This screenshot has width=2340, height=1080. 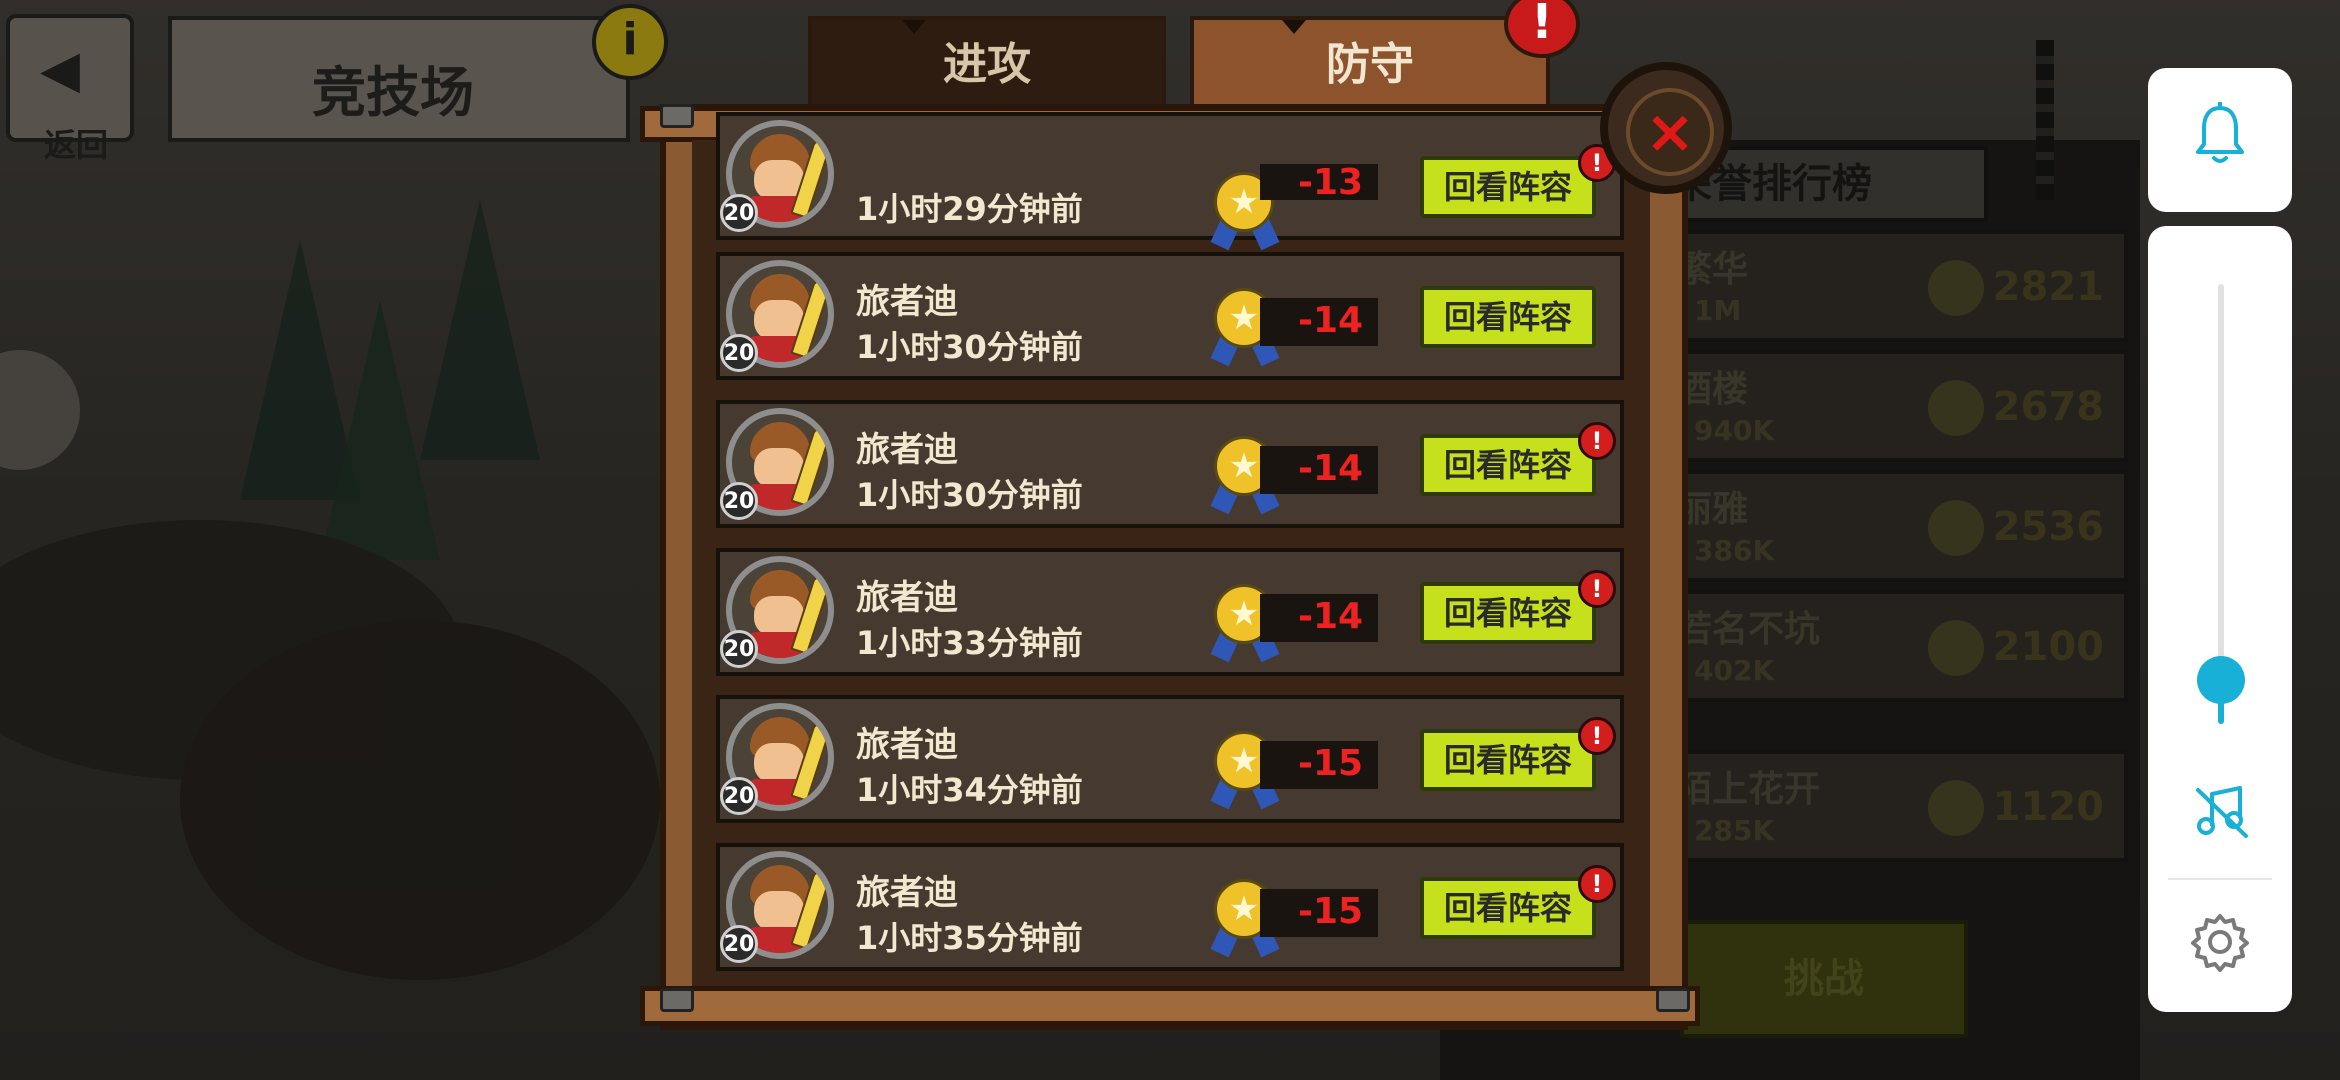 I want to click on tab-attack-label: 进攻, so click(x=987, y=64).